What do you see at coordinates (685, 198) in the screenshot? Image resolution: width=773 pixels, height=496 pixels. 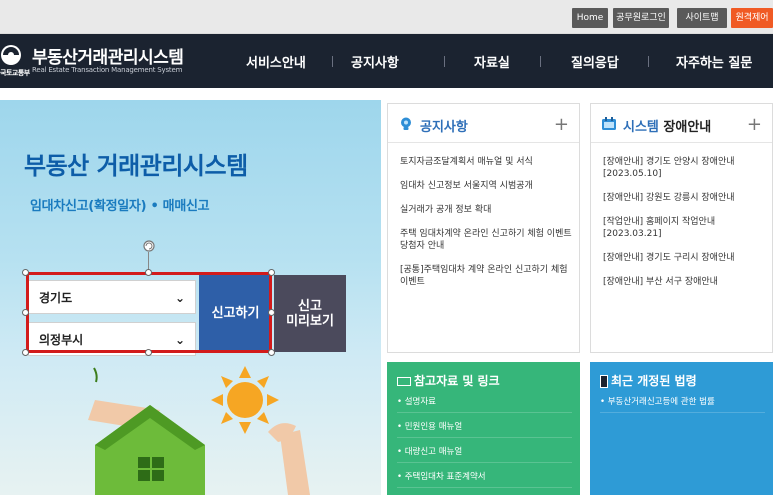 I see `outage-item: [장애안내] 강원도 강릉시 장애안내` at bounding box center [685, 198].